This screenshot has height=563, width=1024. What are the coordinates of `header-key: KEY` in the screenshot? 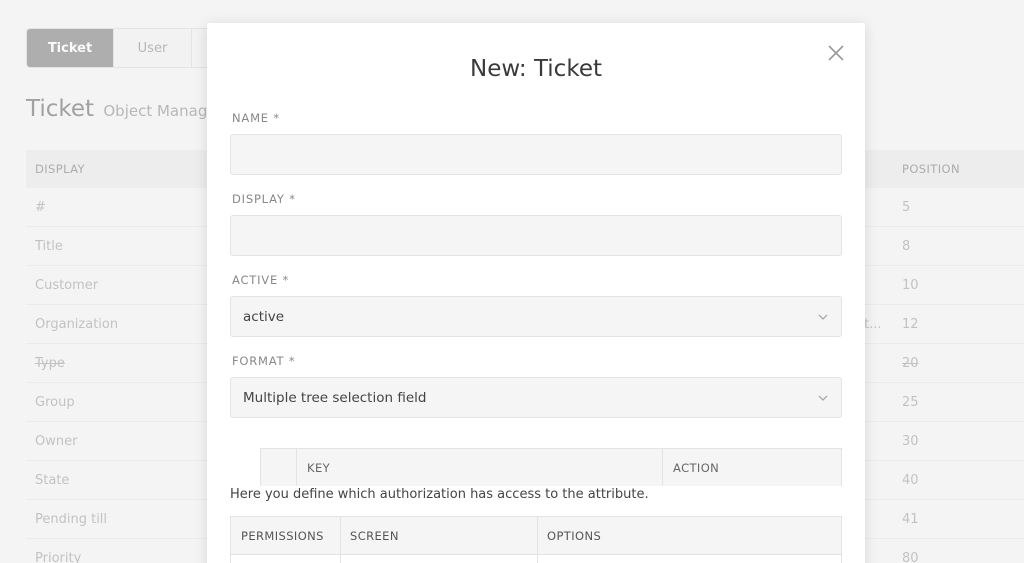 It's located at (319, 468).